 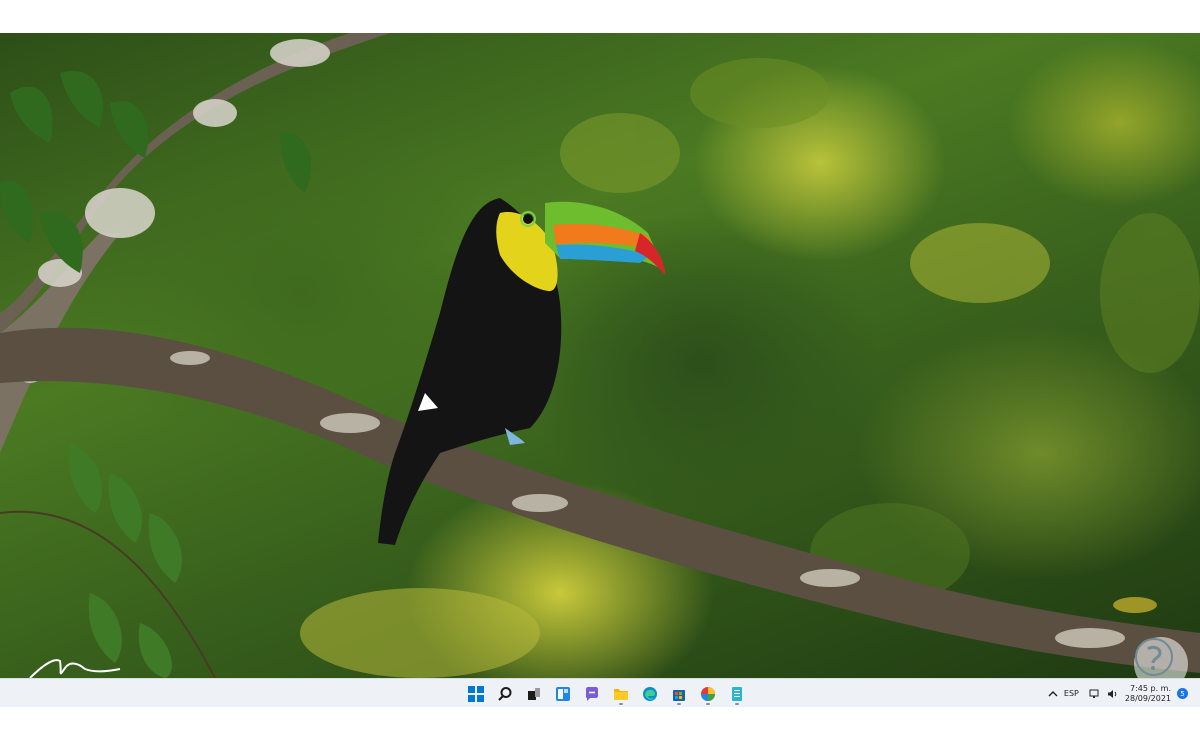 I want to click on chat-icon, so click(x=592, y=693).